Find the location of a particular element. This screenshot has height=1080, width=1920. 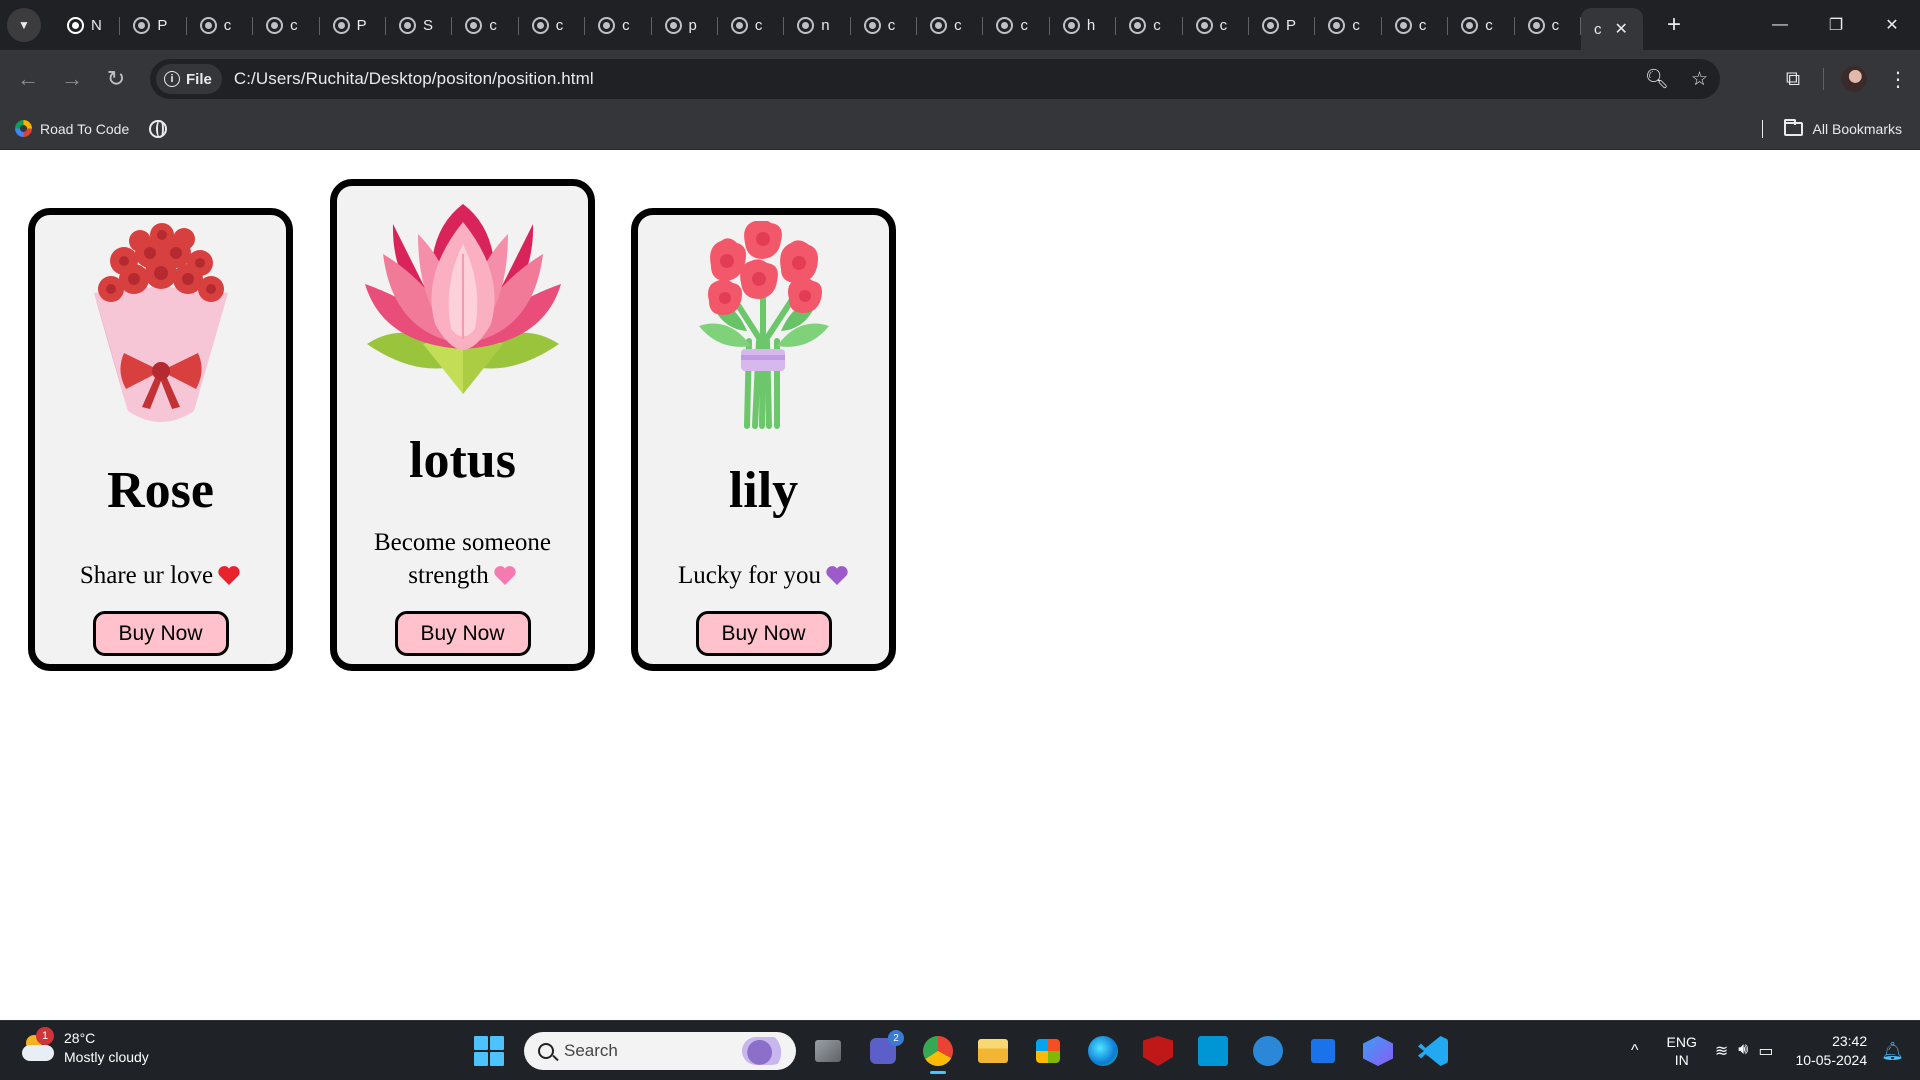

lily-bouquet-image is located at coordinates (763, 326).